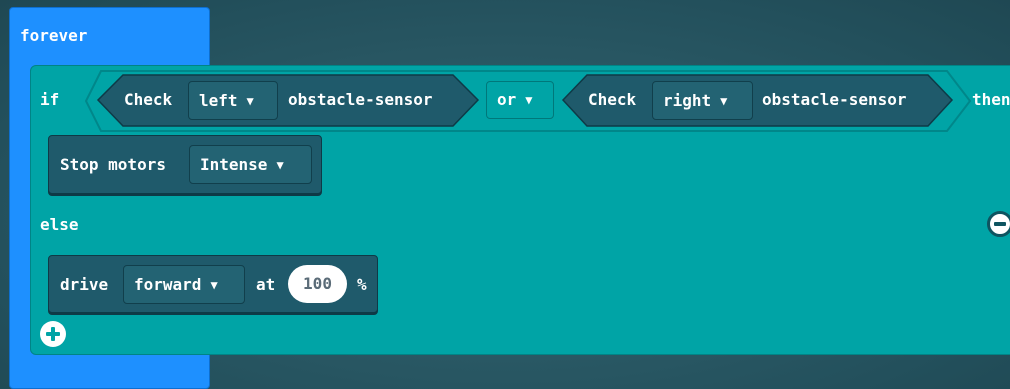 Image resolution: width=1010 pixels, height=389 pixels. Describe the element at coordinates (218, 100) in the screenshot. I see `side-left-value: left` at that location.